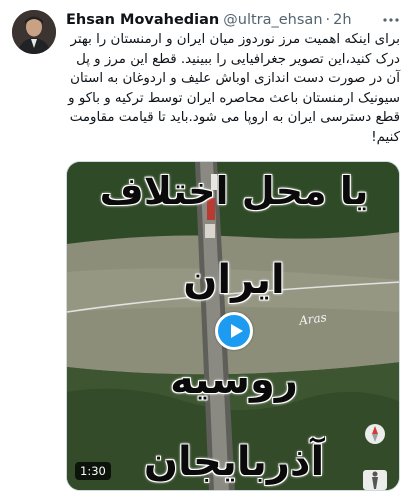 The width and height of the screenshot is (413, 500). I want to click on timestamp: 2h, so click(342, 20).